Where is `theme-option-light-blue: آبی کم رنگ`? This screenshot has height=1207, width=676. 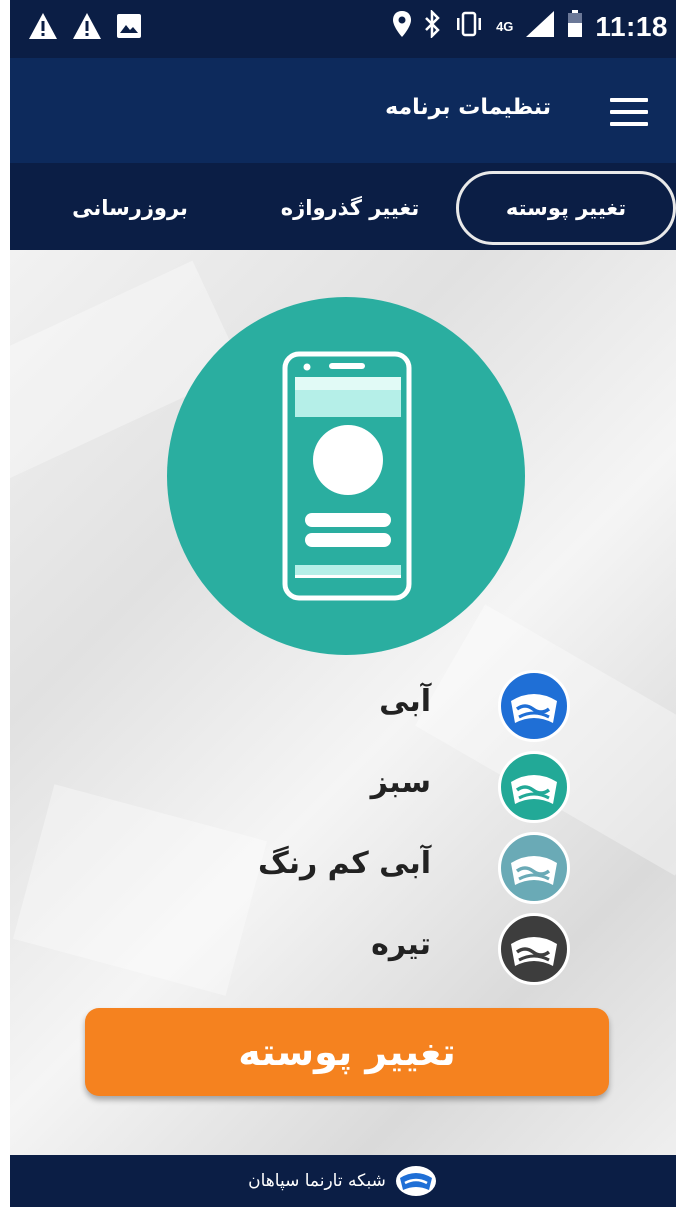
theme-option-light-blue: آبی کم رنگ is located at coordinates (343, 870).